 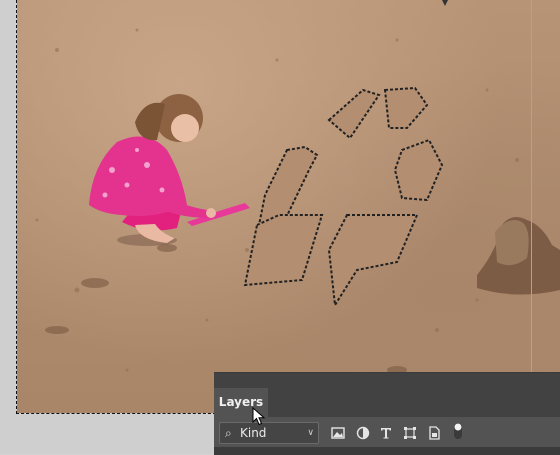 What do you see at coordinates (386, 433) in the screenshot?
I see `type-filter-icon` at bounding box center [386, 433].